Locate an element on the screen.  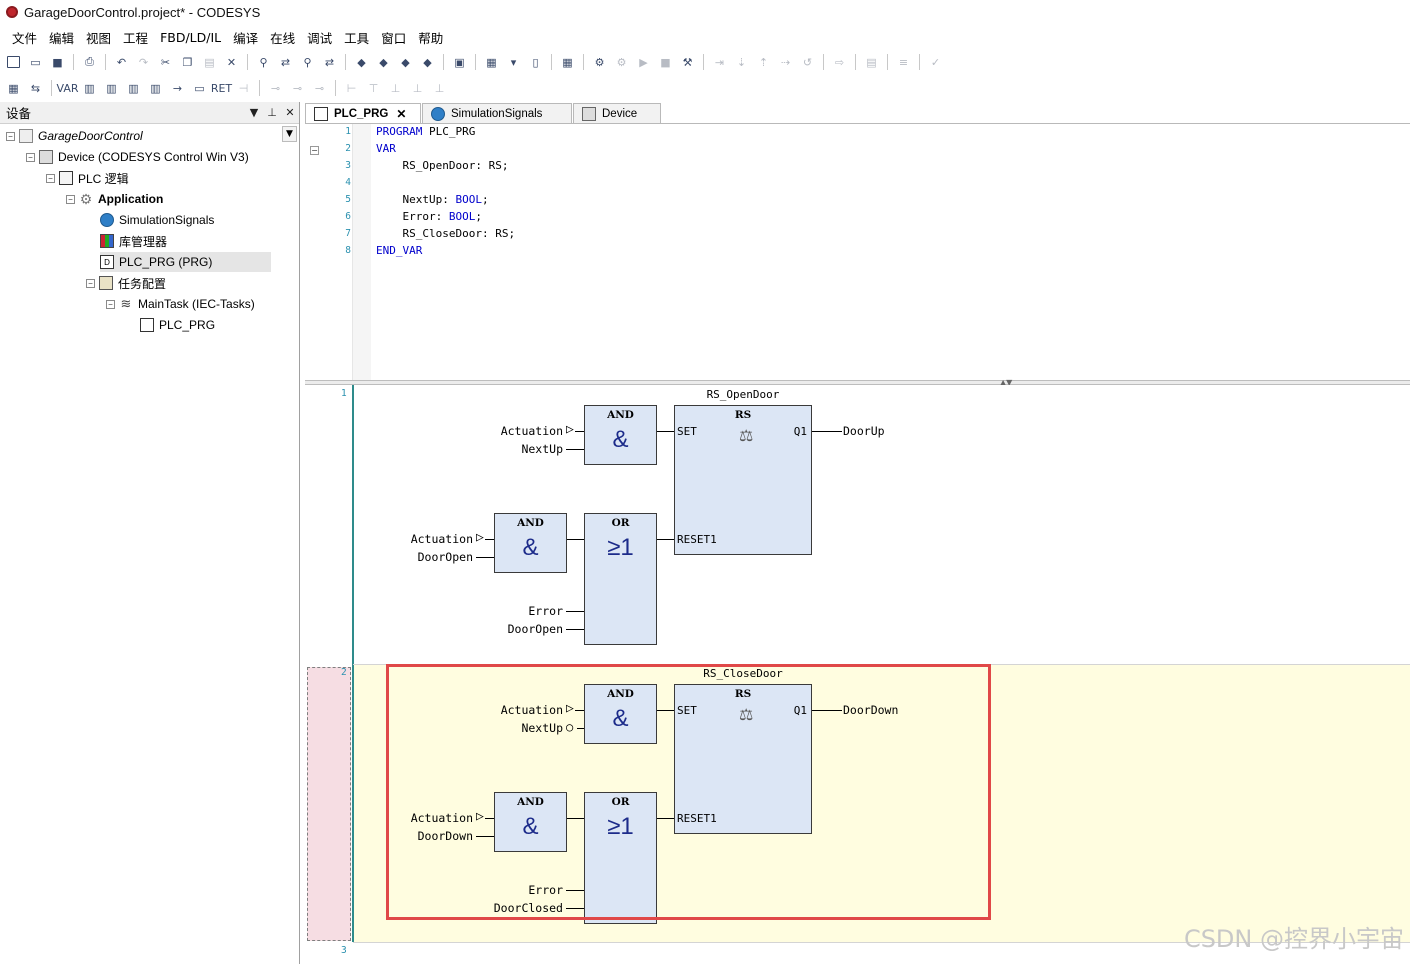
insert-box-en-icon: ▥ is located at coordinates (111, 88).